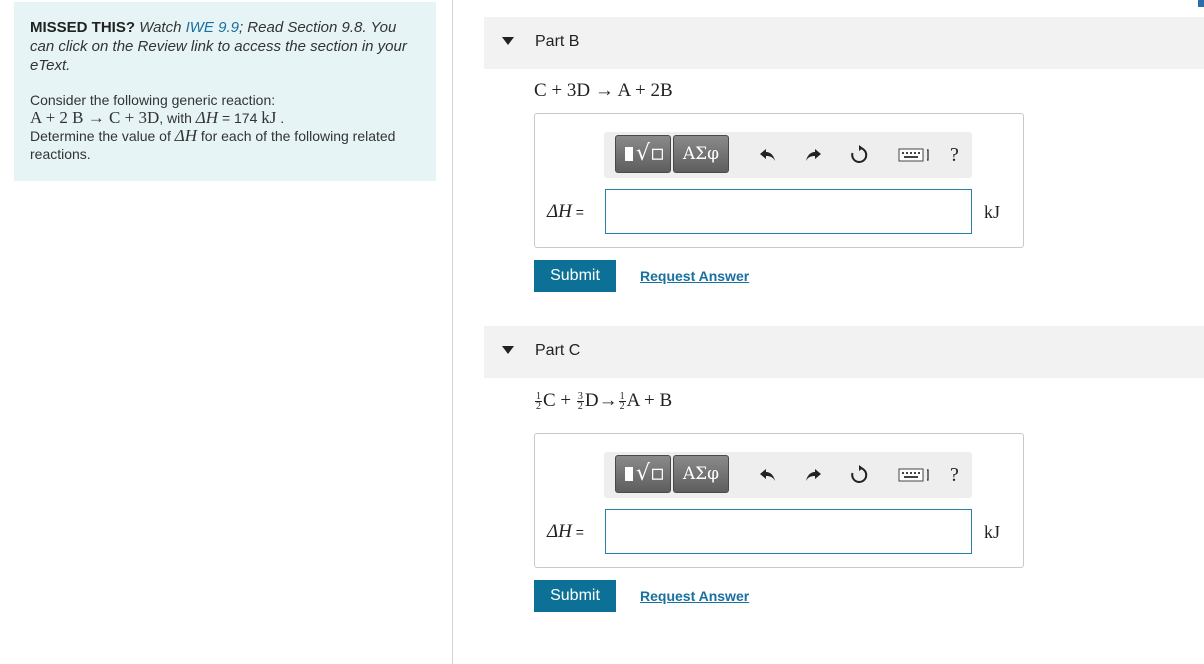 This screenshot has width=1204, height=664. Describe the element at coordinates (175, 118) in the screenshot. I see `with-text: , with` at that location.